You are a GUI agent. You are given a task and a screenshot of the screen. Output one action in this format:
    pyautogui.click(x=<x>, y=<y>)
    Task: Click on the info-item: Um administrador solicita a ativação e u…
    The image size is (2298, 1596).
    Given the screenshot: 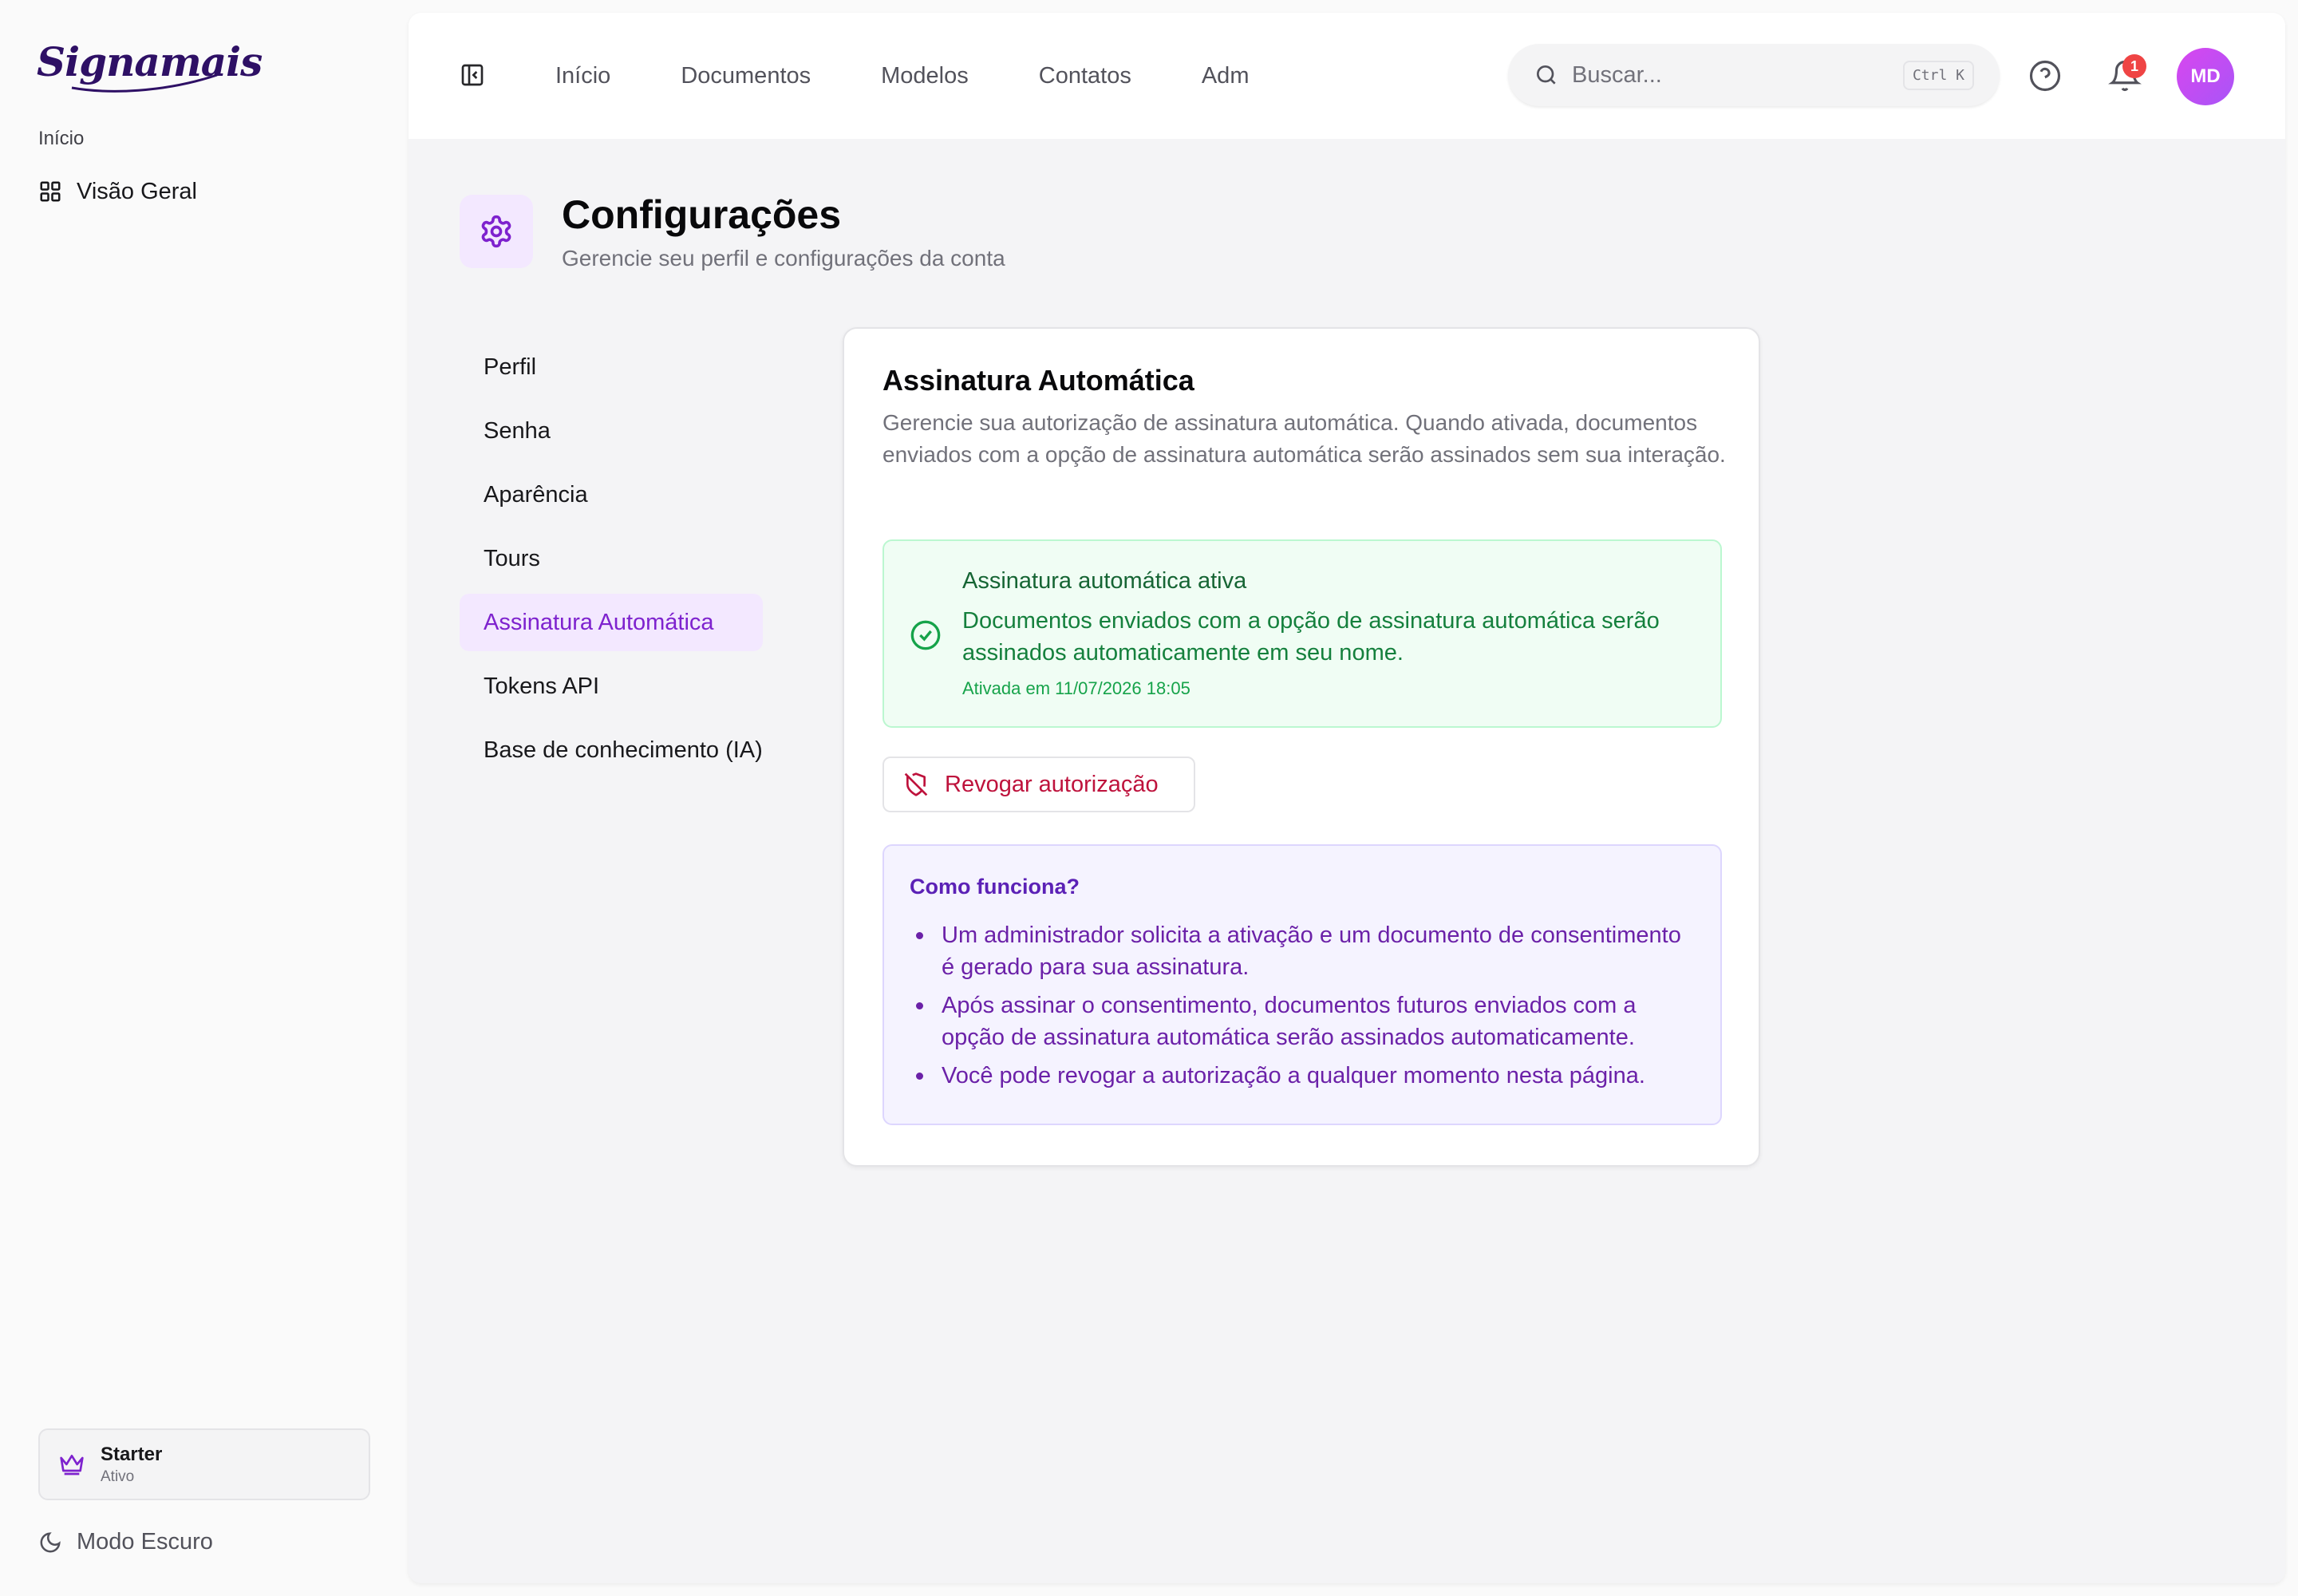 What is the action you would take?
    pyautogui.click(x=1301, y=951)
    